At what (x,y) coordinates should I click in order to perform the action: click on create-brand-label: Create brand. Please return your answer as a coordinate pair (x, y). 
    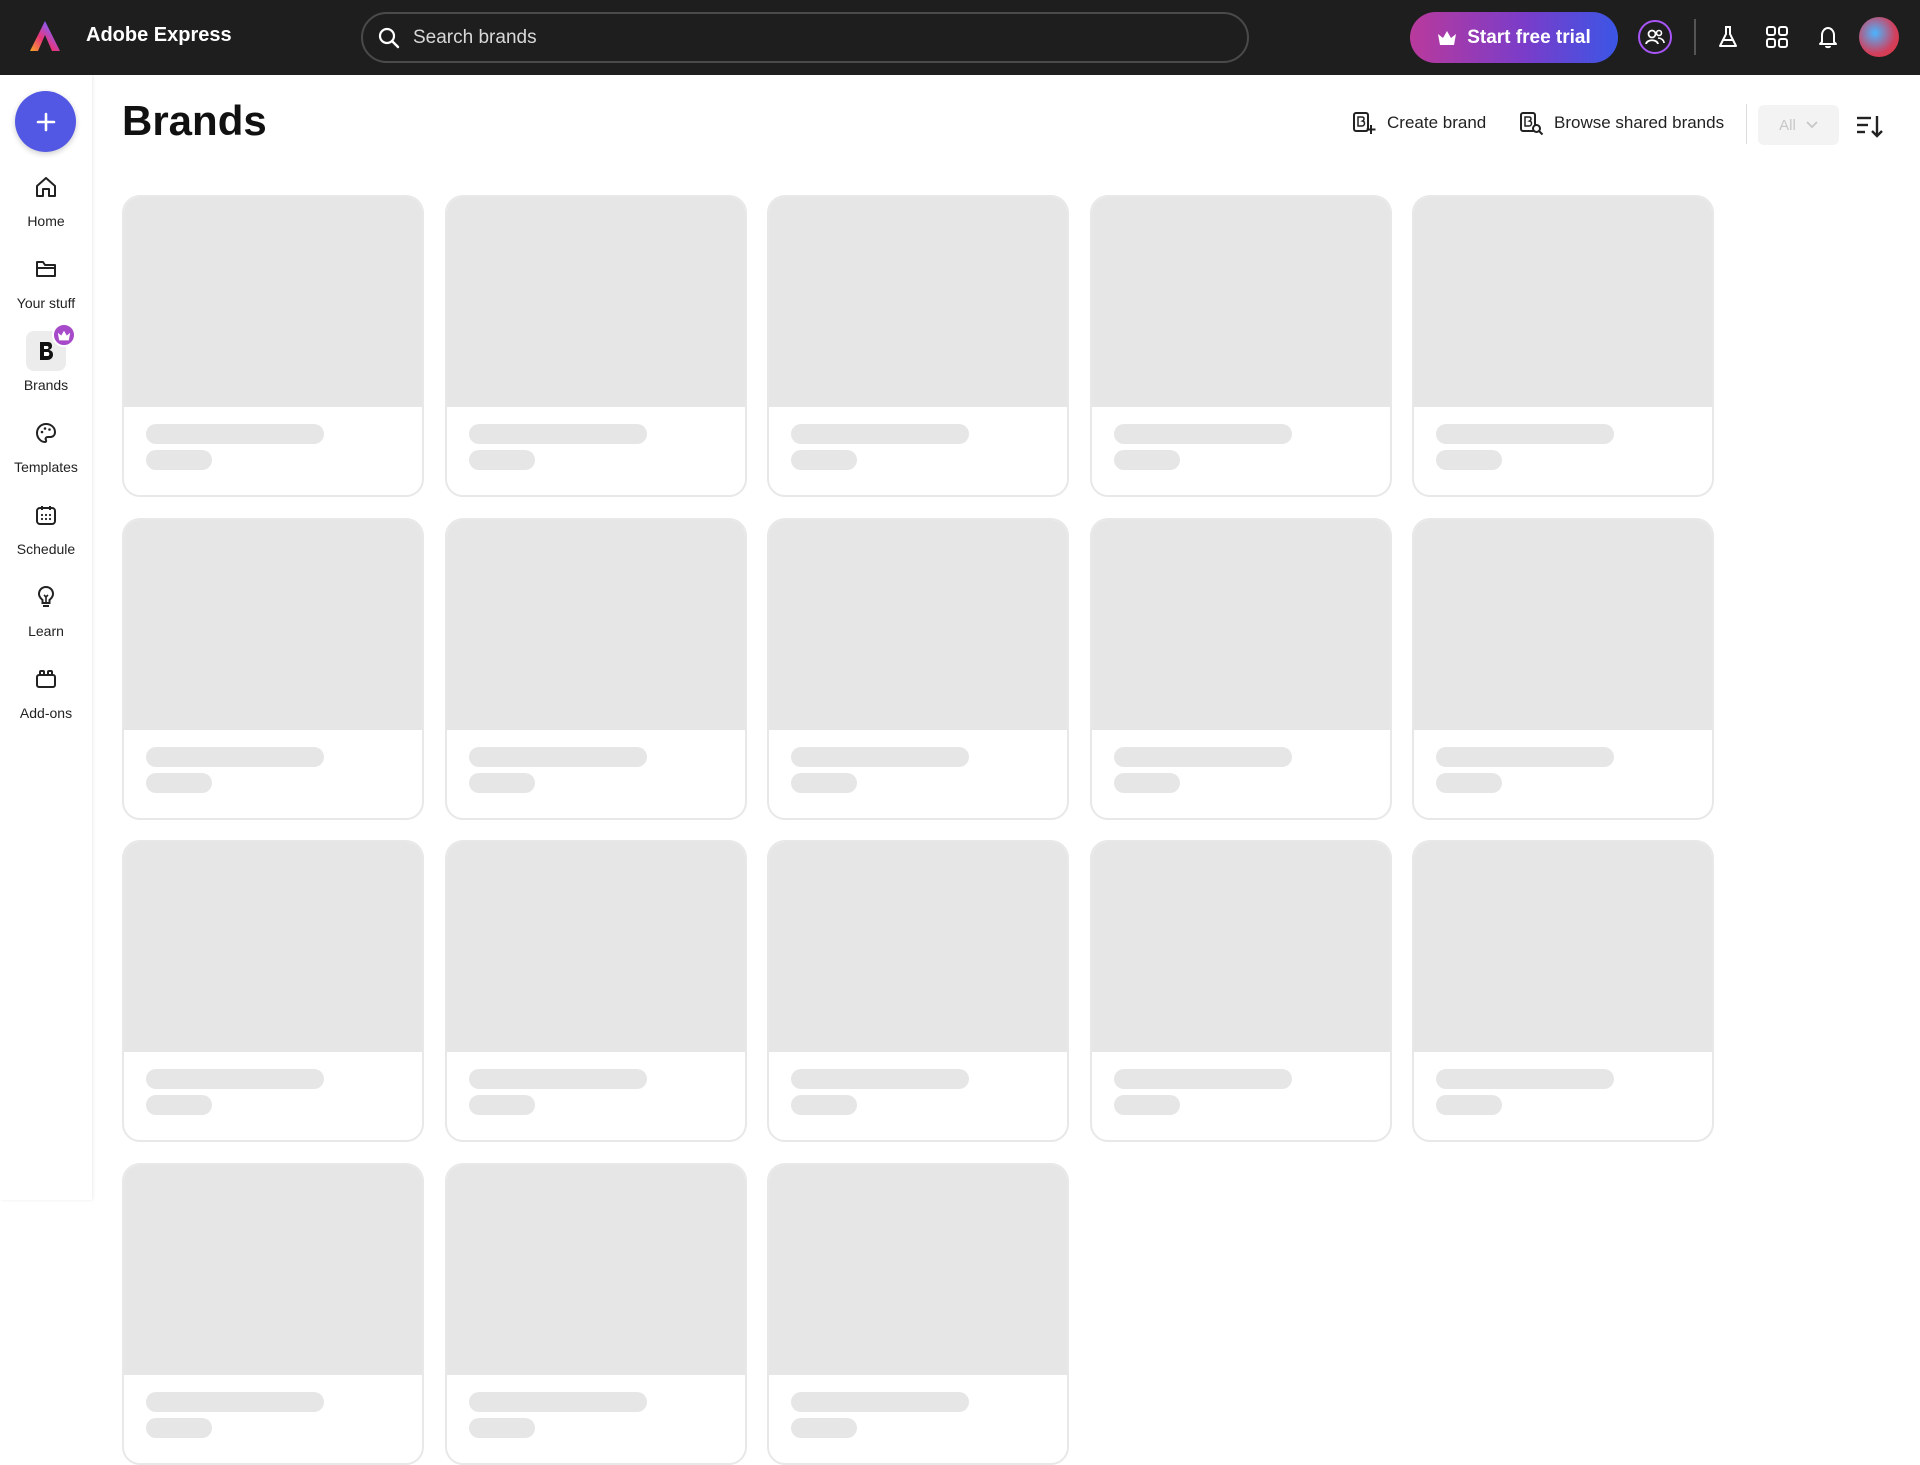
    Looking at the image, I should click on (1437, 122).